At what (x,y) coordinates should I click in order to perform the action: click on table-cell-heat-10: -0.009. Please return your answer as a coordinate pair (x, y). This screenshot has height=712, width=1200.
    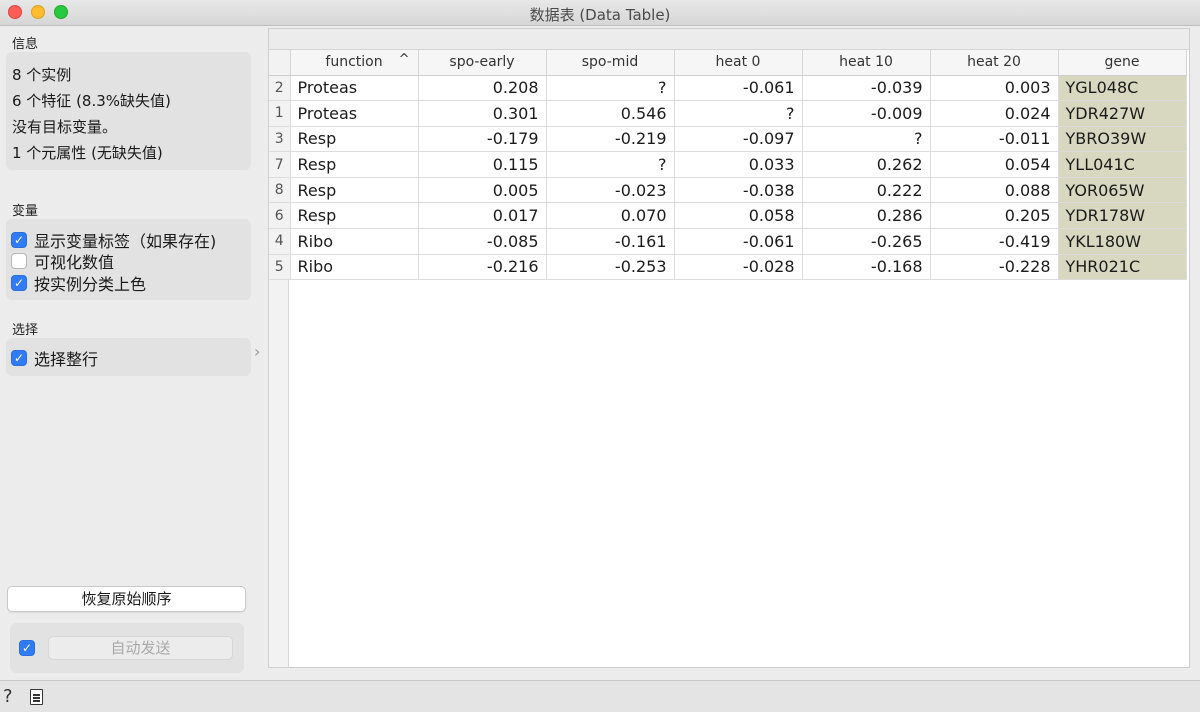
    Looking at the image, I should click on (866, 113).